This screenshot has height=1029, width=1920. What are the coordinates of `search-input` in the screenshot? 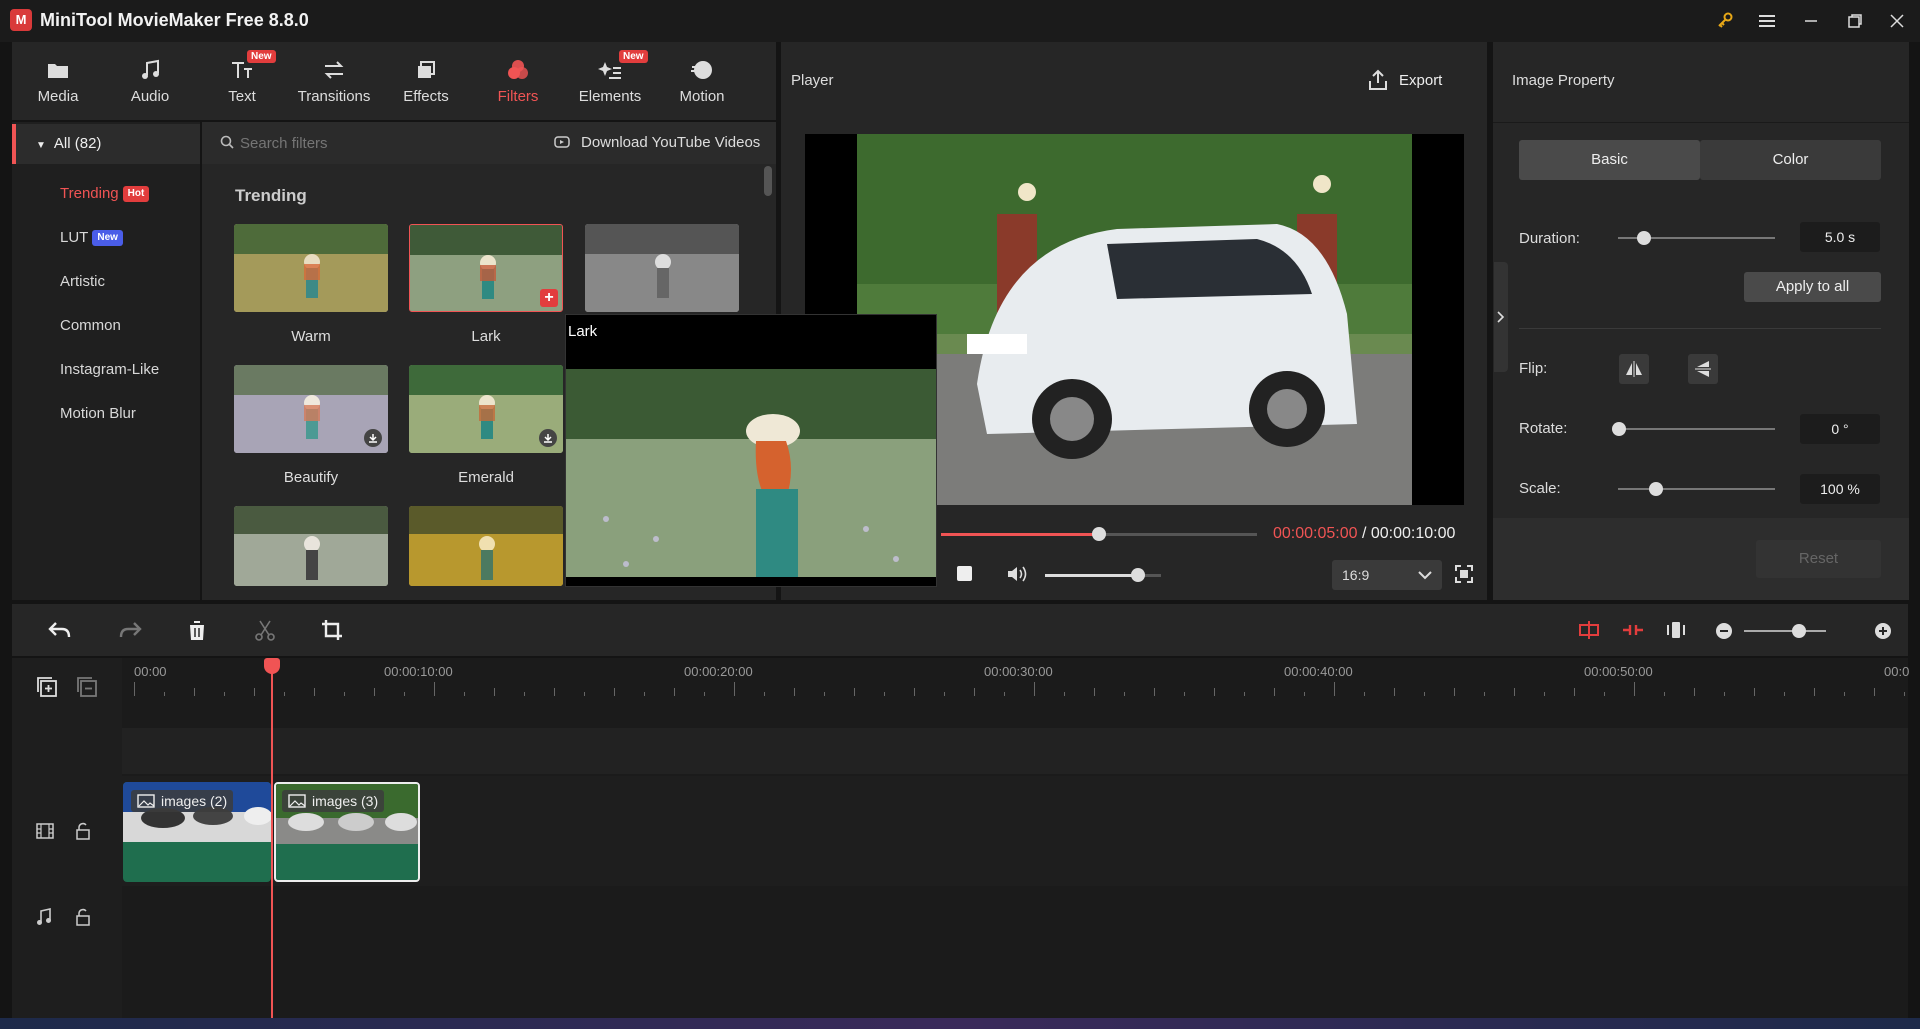 It's located at (350, 143).